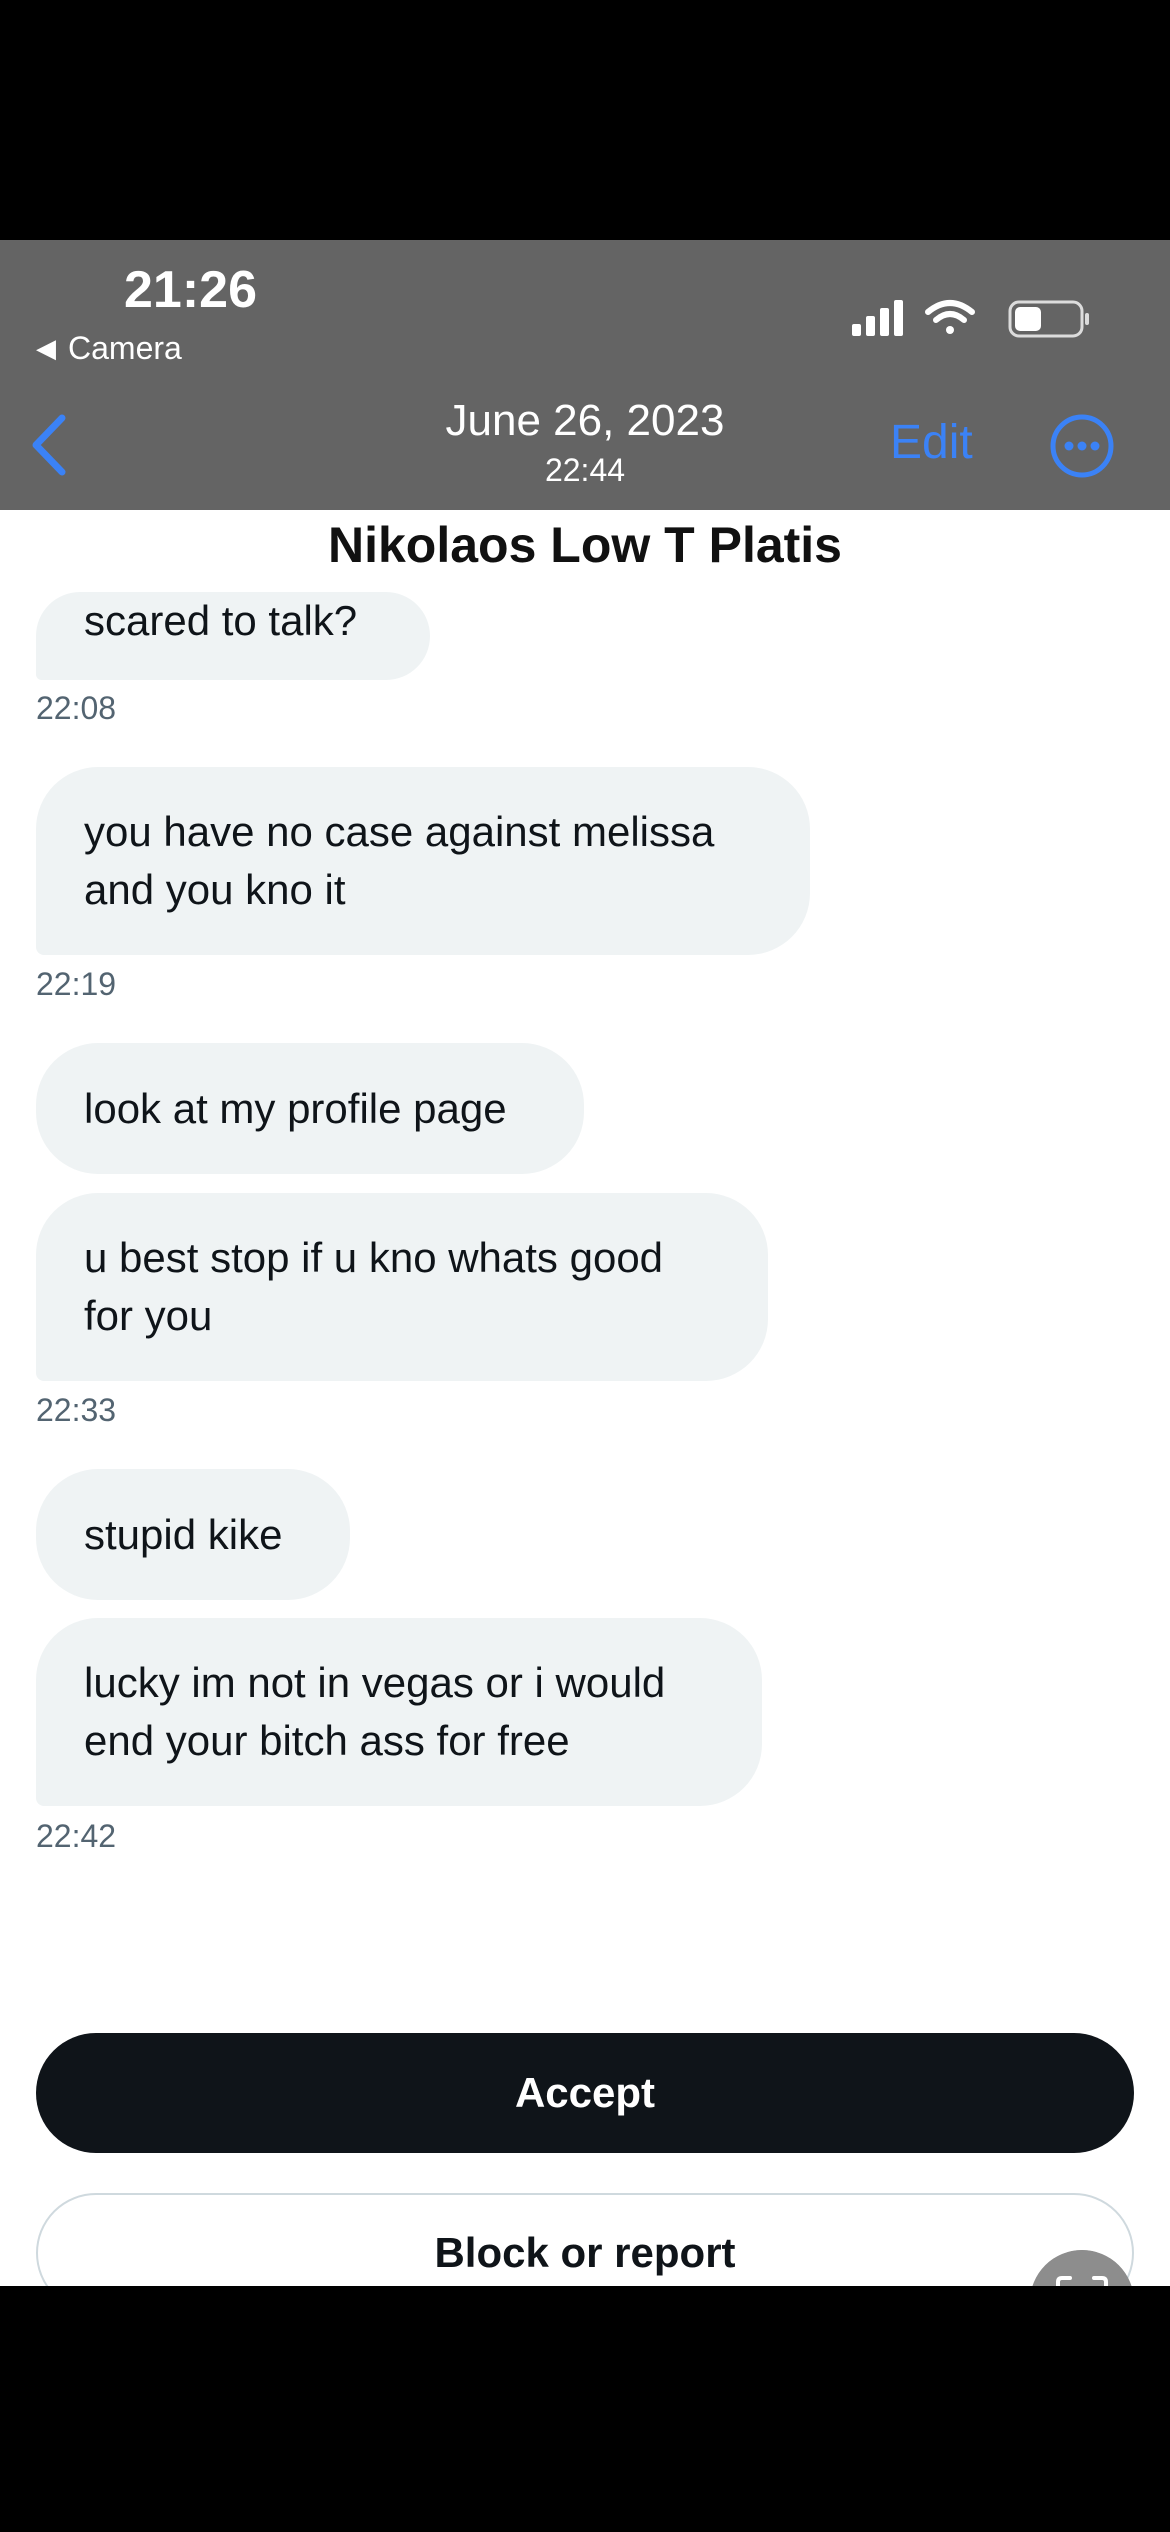 The image size is (1170, 2532). What do you see at coordinates (877, 318) in the screenshot?
I see `signal-icon` at bounding box center [877, 318].